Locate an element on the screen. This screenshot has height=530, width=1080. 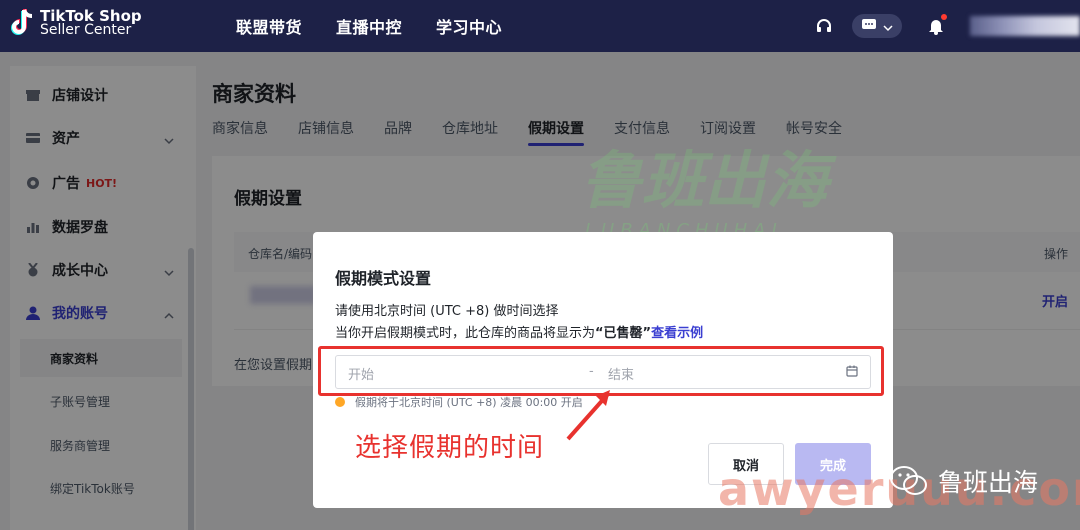
view-example-link: 查看示例 is located at coordinates (677, 333).